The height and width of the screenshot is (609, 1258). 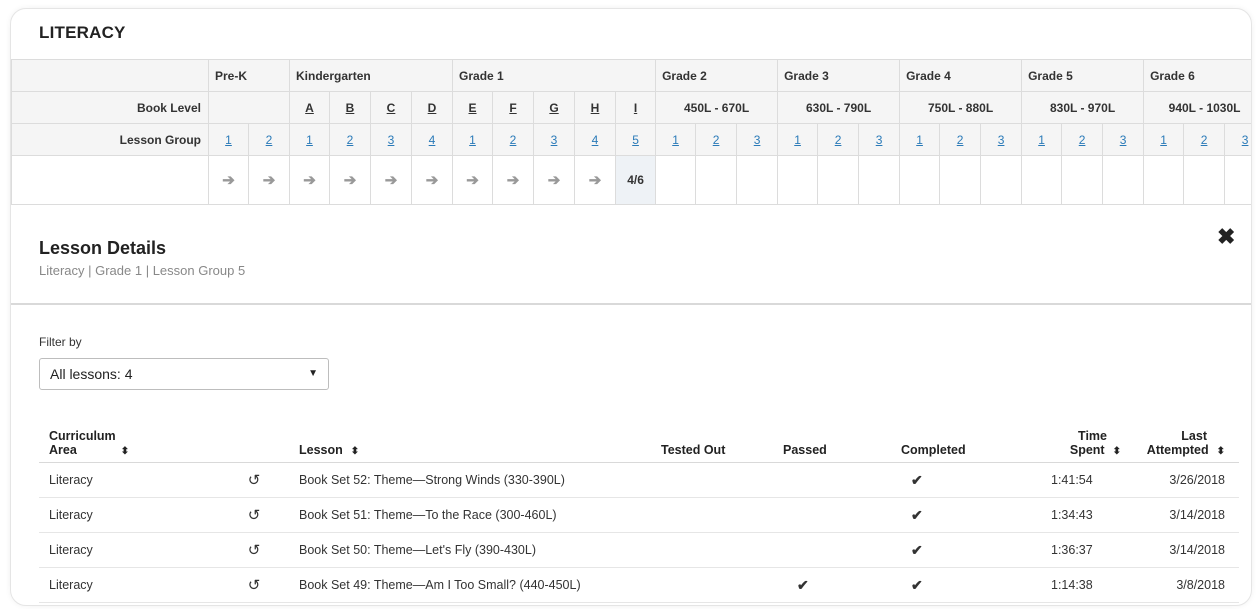 What do you see at coordinates (513, 140) in the screenshot?
I see `lesson-group-link-g1-2: 2` at bounding box center [513, 140].